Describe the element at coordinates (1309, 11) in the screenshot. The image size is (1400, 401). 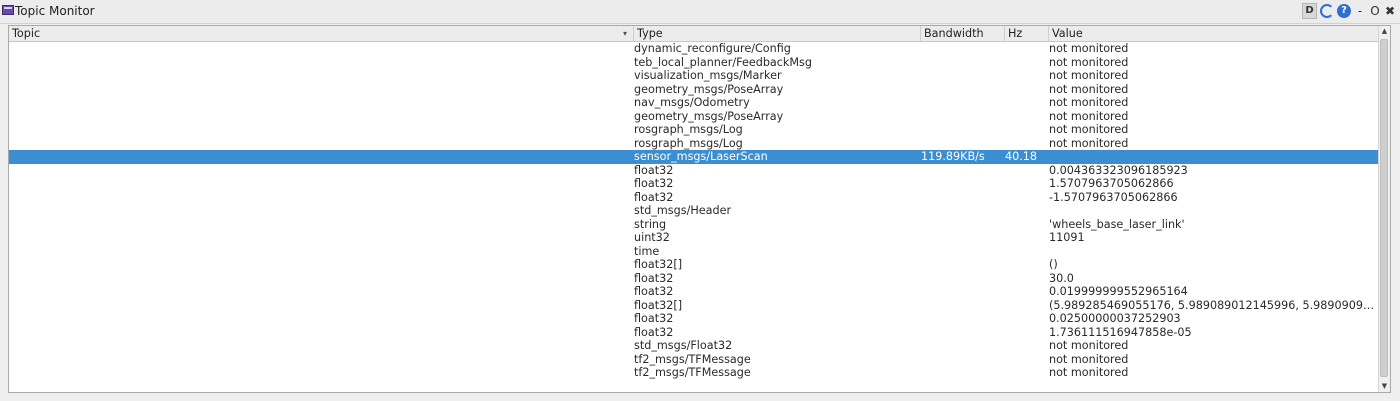
I see `dock-button: D` at that location.